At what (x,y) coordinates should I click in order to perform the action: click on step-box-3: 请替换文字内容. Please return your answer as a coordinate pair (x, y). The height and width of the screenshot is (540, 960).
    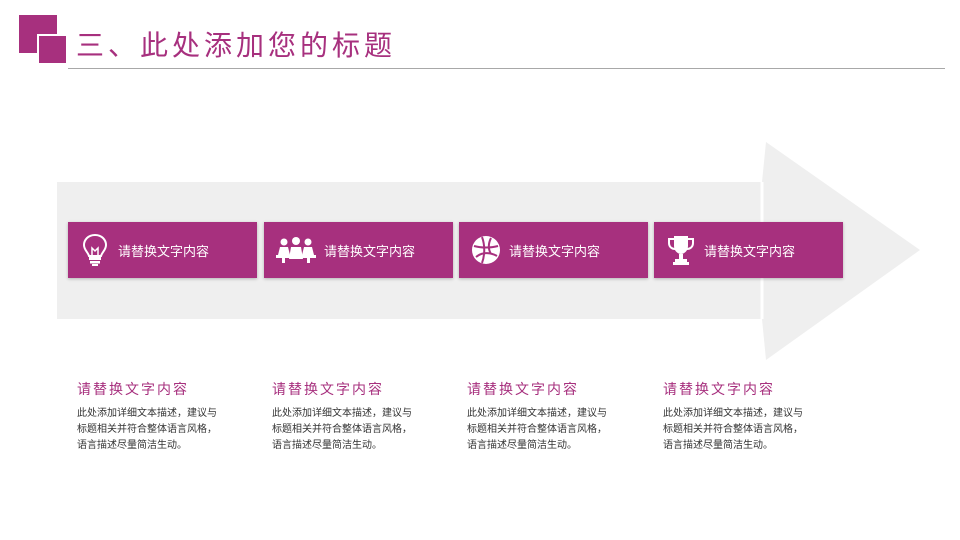
    Looking at the image, I should click on (553, 250).